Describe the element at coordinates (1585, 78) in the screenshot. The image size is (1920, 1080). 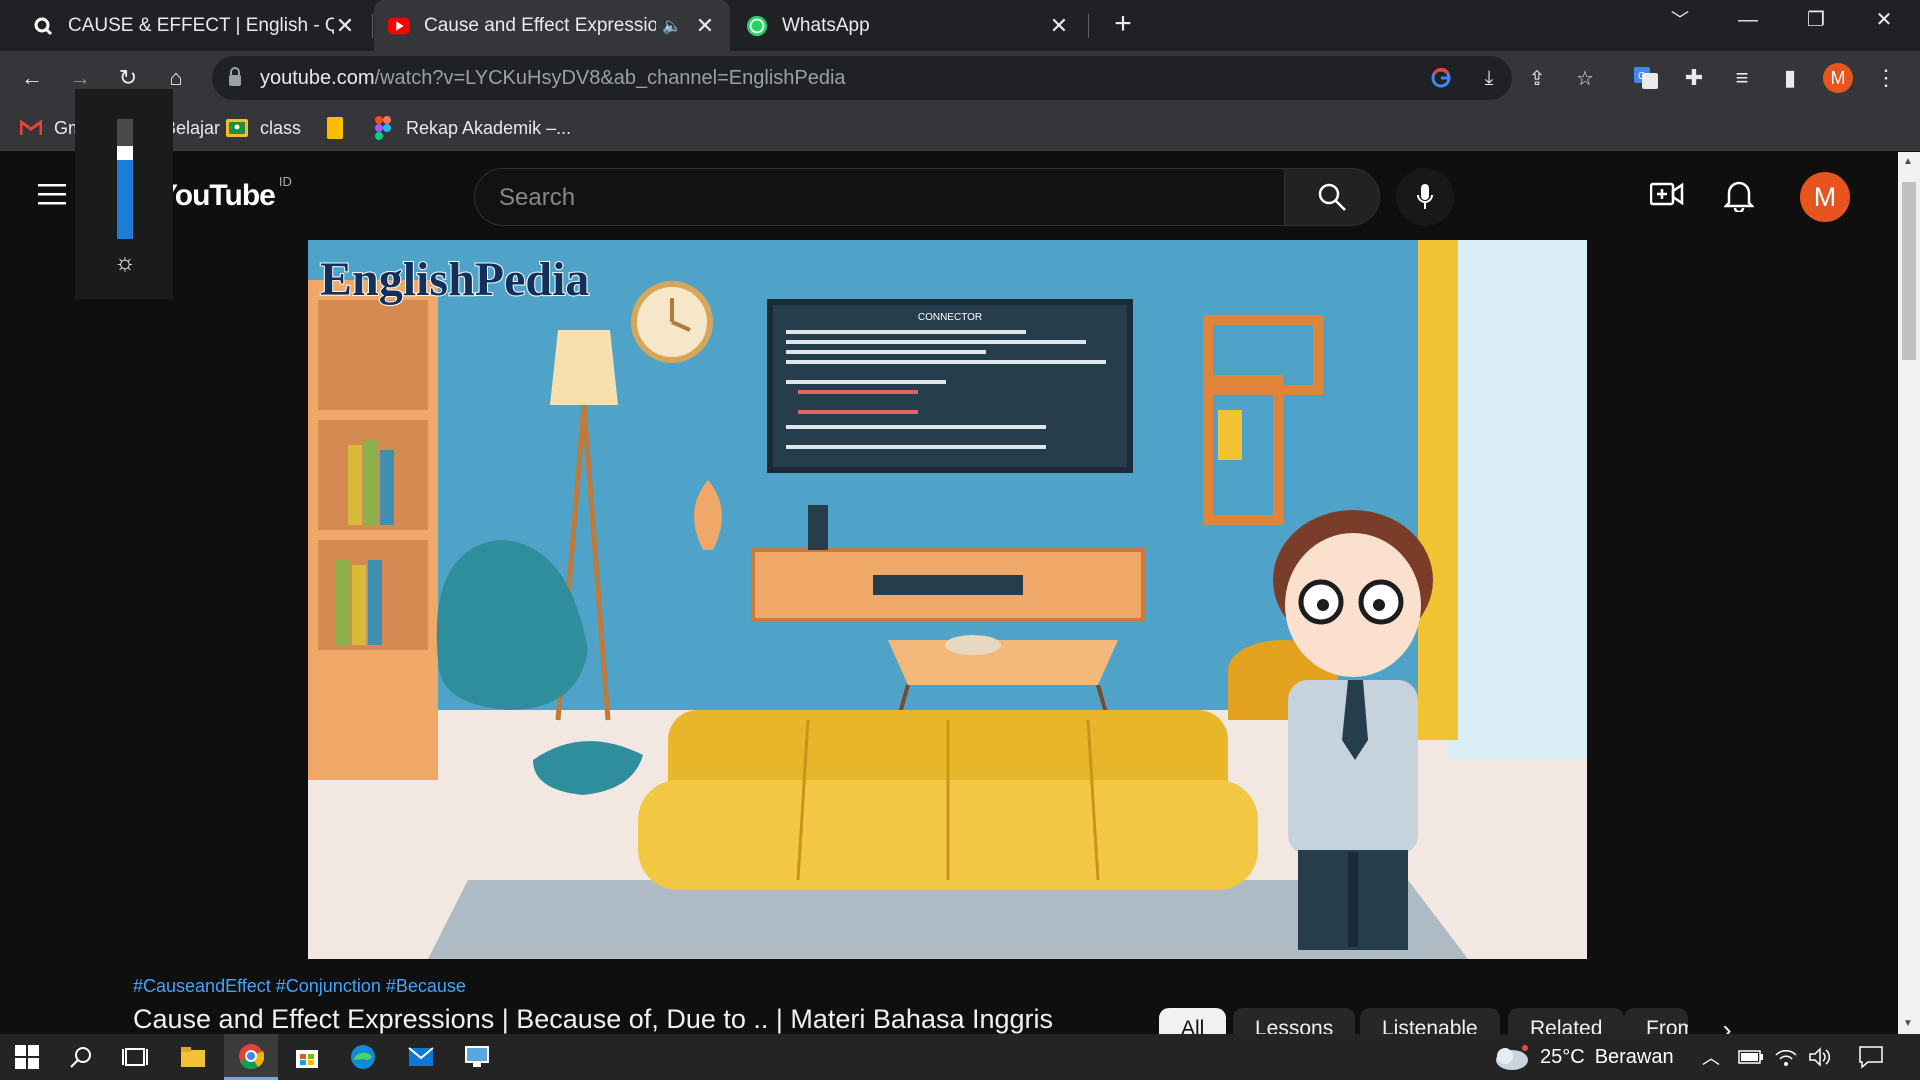
I see `bookmark-star-icon: ☆` at that location.